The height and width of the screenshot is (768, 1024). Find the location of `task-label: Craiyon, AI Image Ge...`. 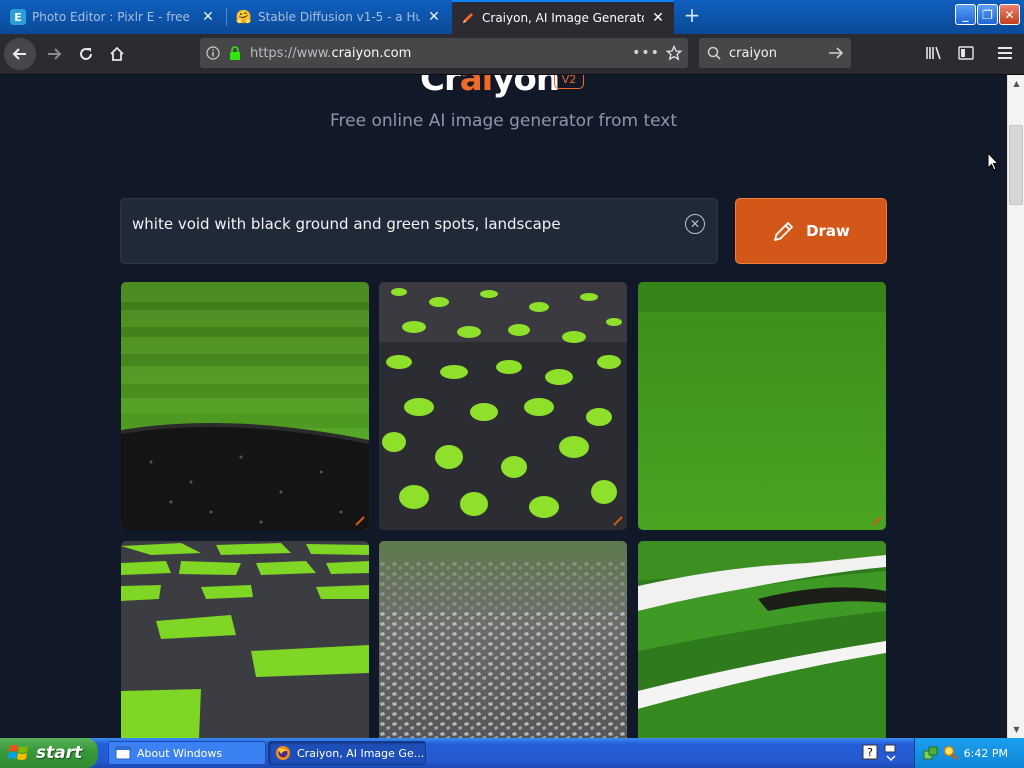

task-label: Craiyon, AI Image Ge... is located at coordinates (361, 753).